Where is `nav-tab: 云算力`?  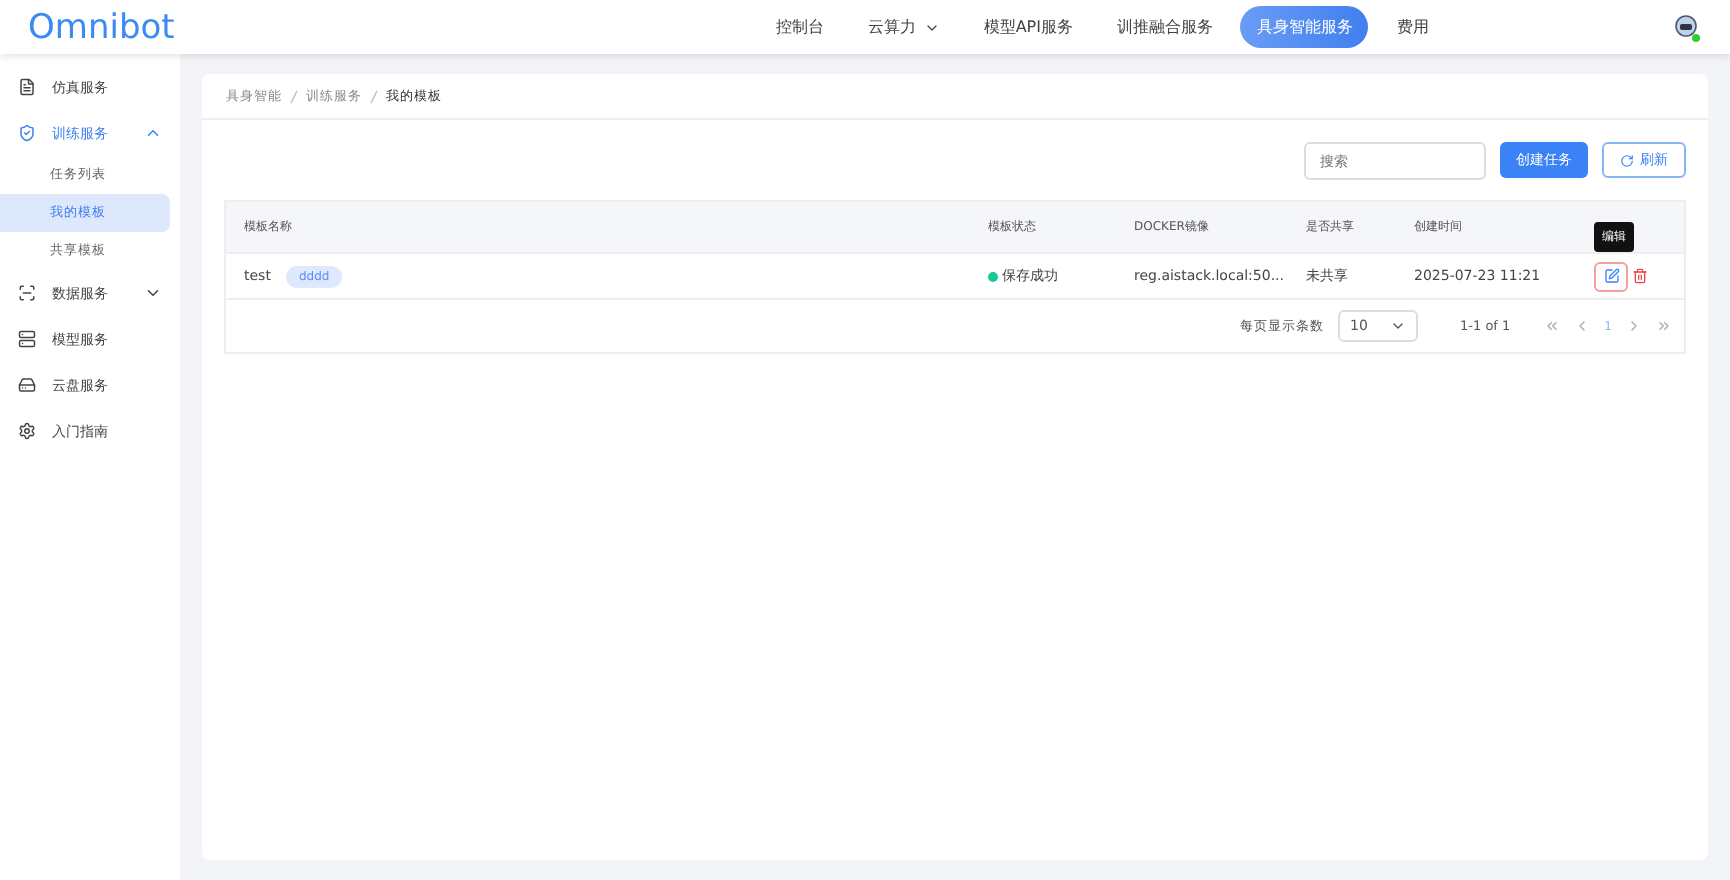
nav-tab: 云算力 is located at coordinates (903, 27).